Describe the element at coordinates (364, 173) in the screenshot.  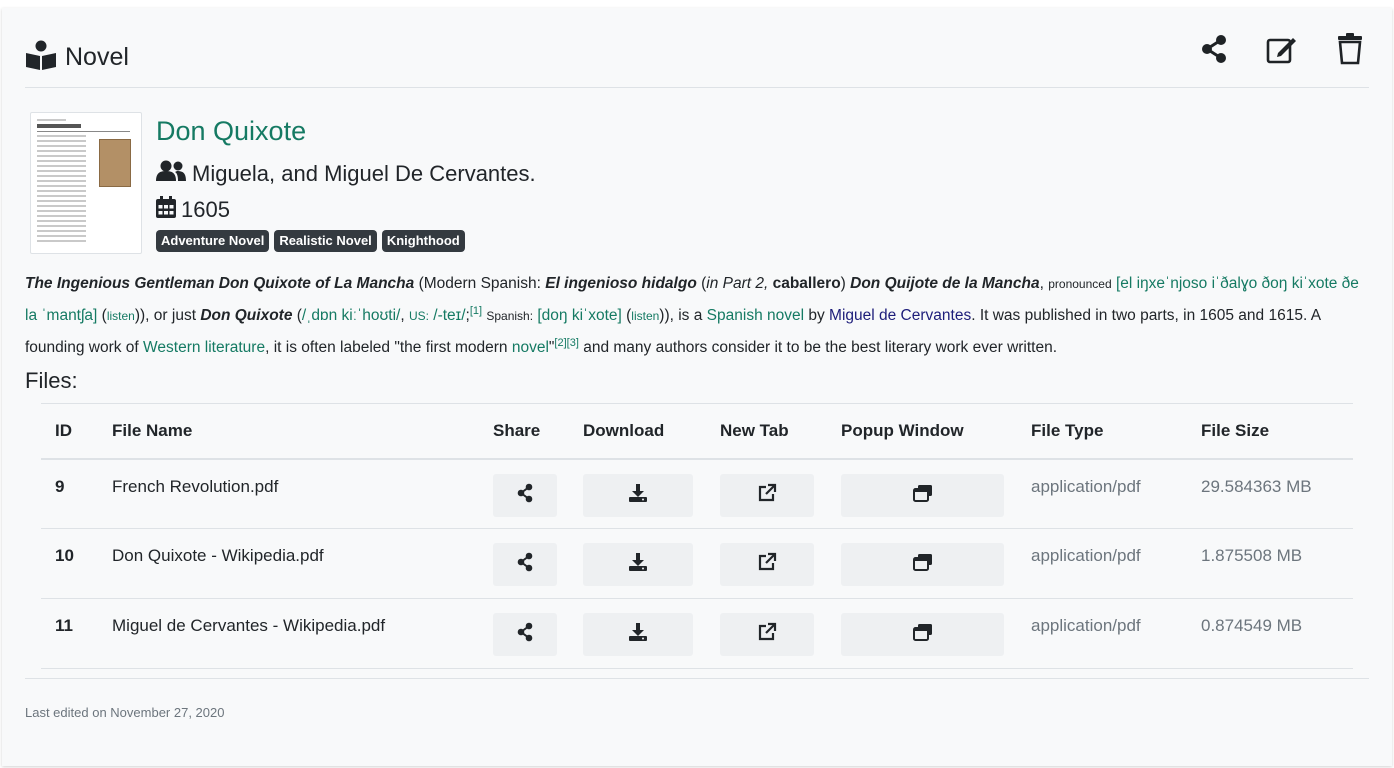
I see `authors-text: Miguela, and Miguel De Cervantes.` at that location.